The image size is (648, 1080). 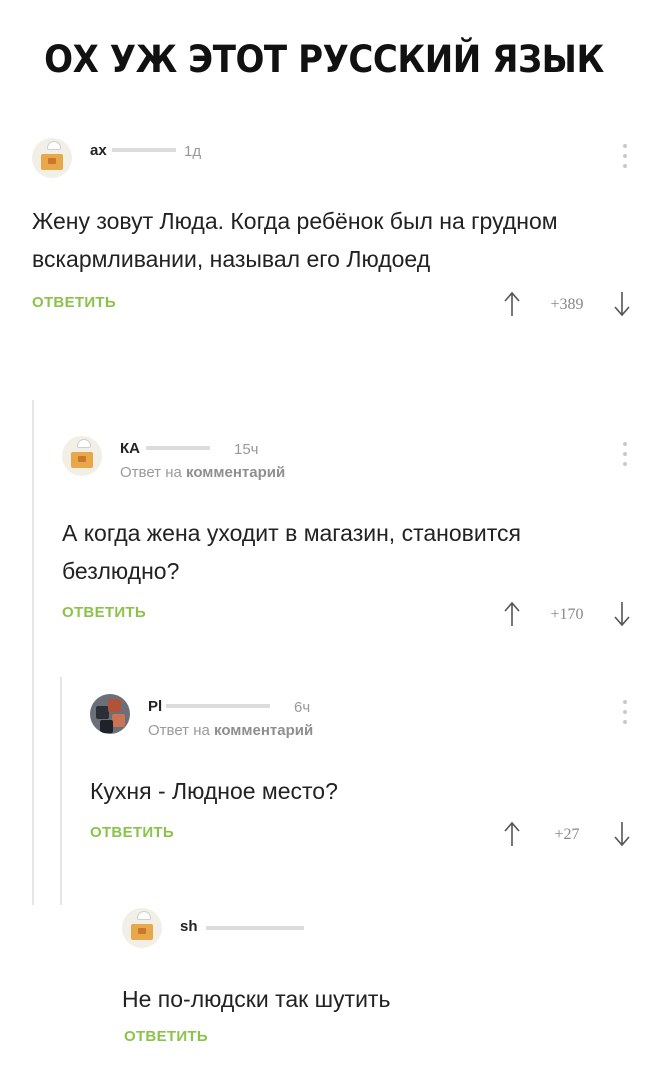 What do you see at coordinates (332, 306) in the screenshot?
I see `comment-footer: ОТВЕТИТЬ +389` at bounding box center [332, 306].